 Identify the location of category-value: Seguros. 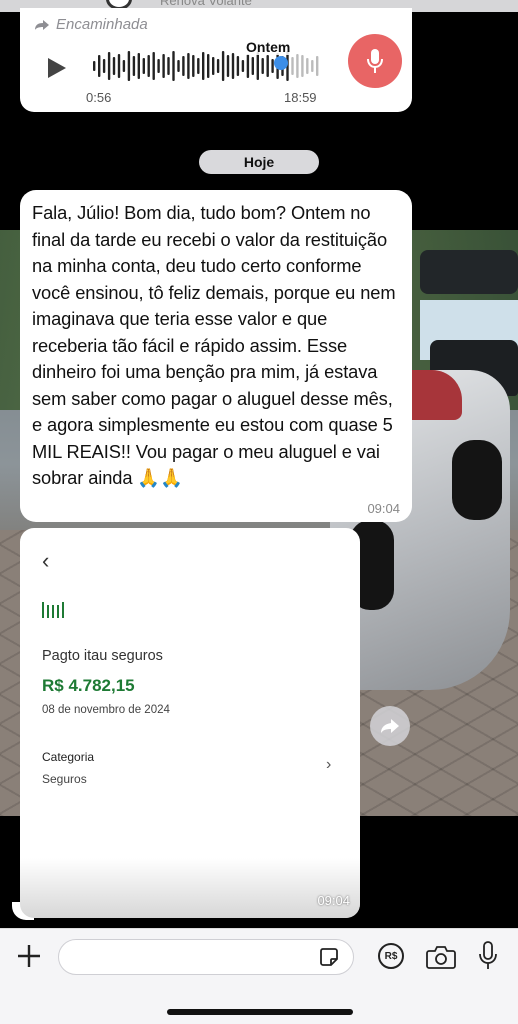
(64, 779).